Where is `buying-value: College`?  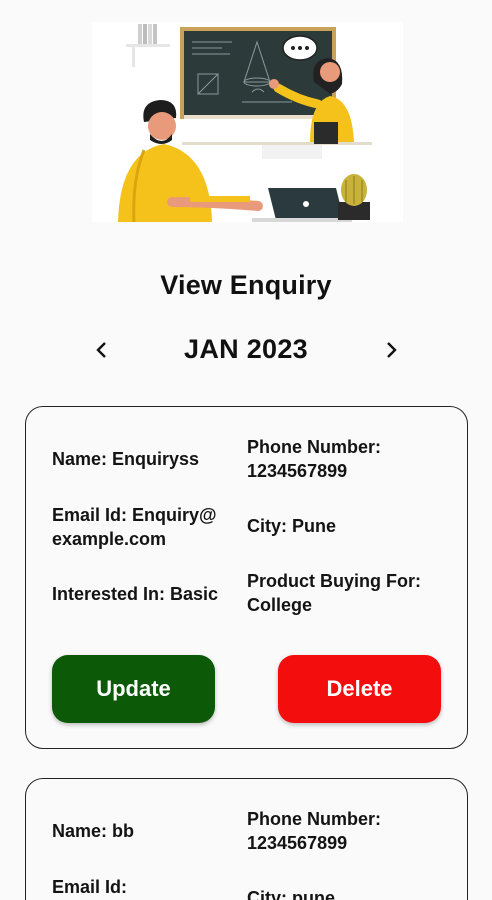
buying-value: College is located at coordinates (280, 605).